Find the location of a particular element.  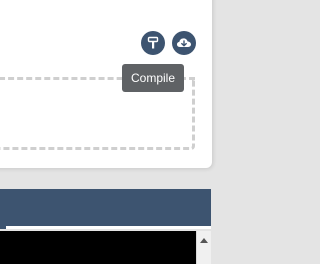

compile-tooltip: Compile is located at coordinates (153, 78).